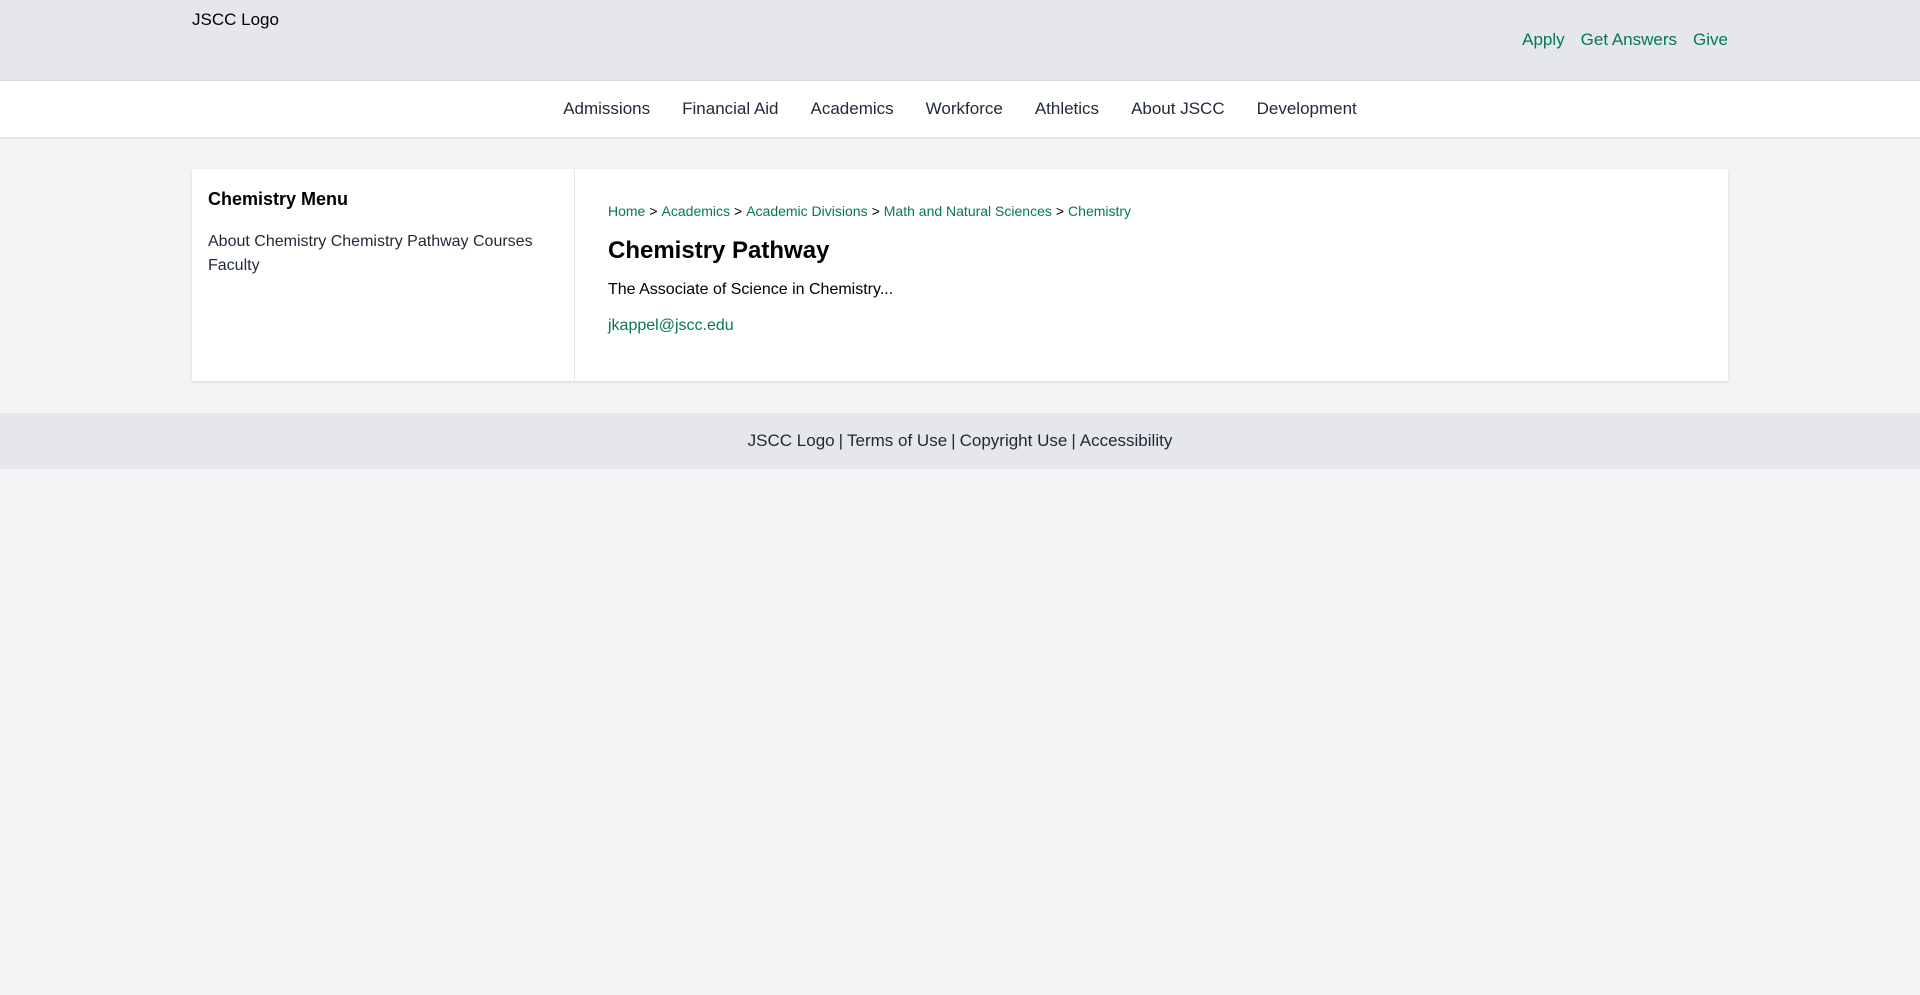 Image resolution: width=1920 pixels, height=995 pixels. I want to click on sidebar-item-courses: Courses, so click(503, 241).